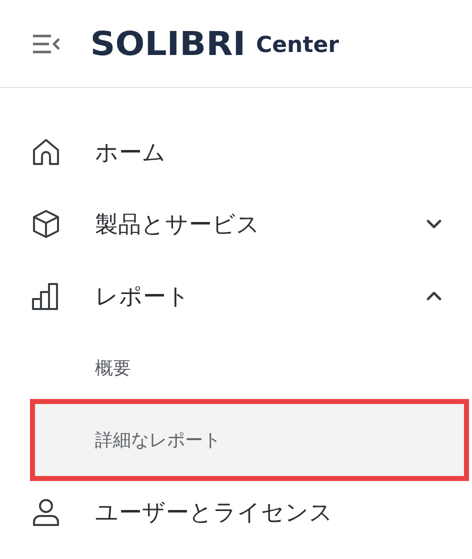 This screenshot has width=472, height=559. I want to click on nav-item: ユーザーとライセンス, so click(236, 512).